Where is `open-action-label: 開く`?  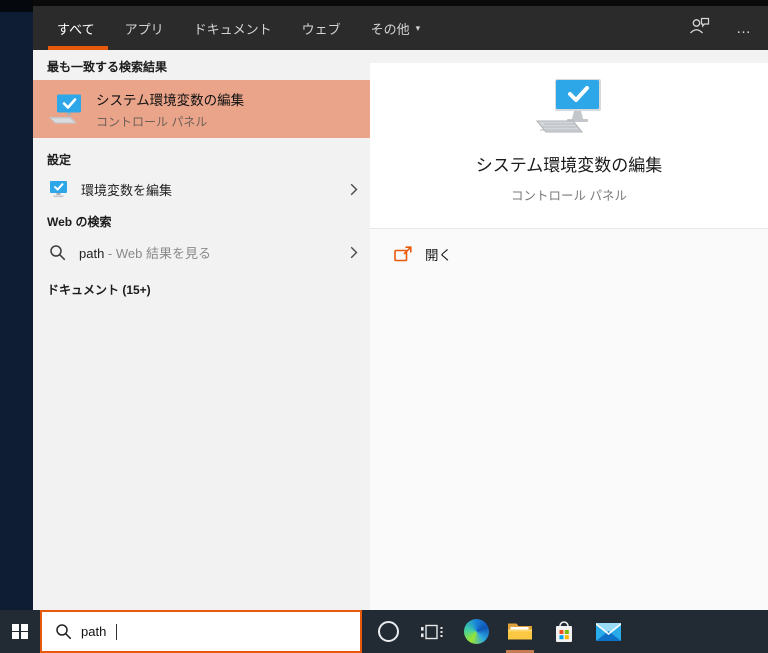
open-action-label: 開く is located at coordinates (438, 255).